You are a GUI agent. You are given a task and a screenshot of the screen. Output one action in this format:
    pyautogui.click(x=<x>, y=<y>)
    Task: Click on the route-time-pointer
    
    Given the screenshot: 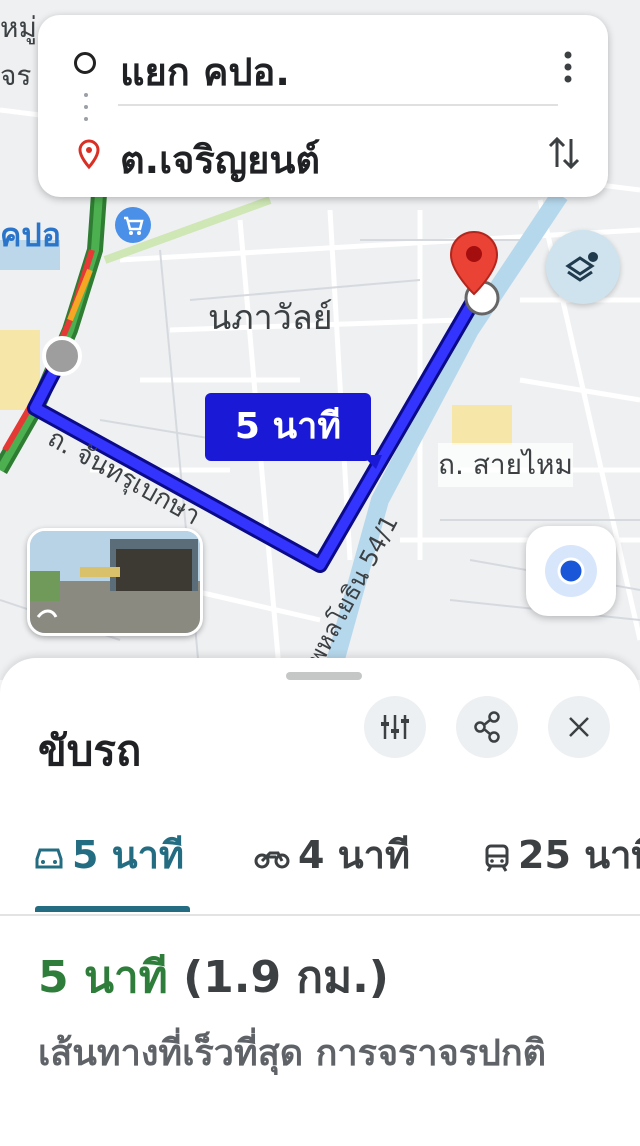 What is the action you would take?
    pyautogui.click(x=372, y=462)
    